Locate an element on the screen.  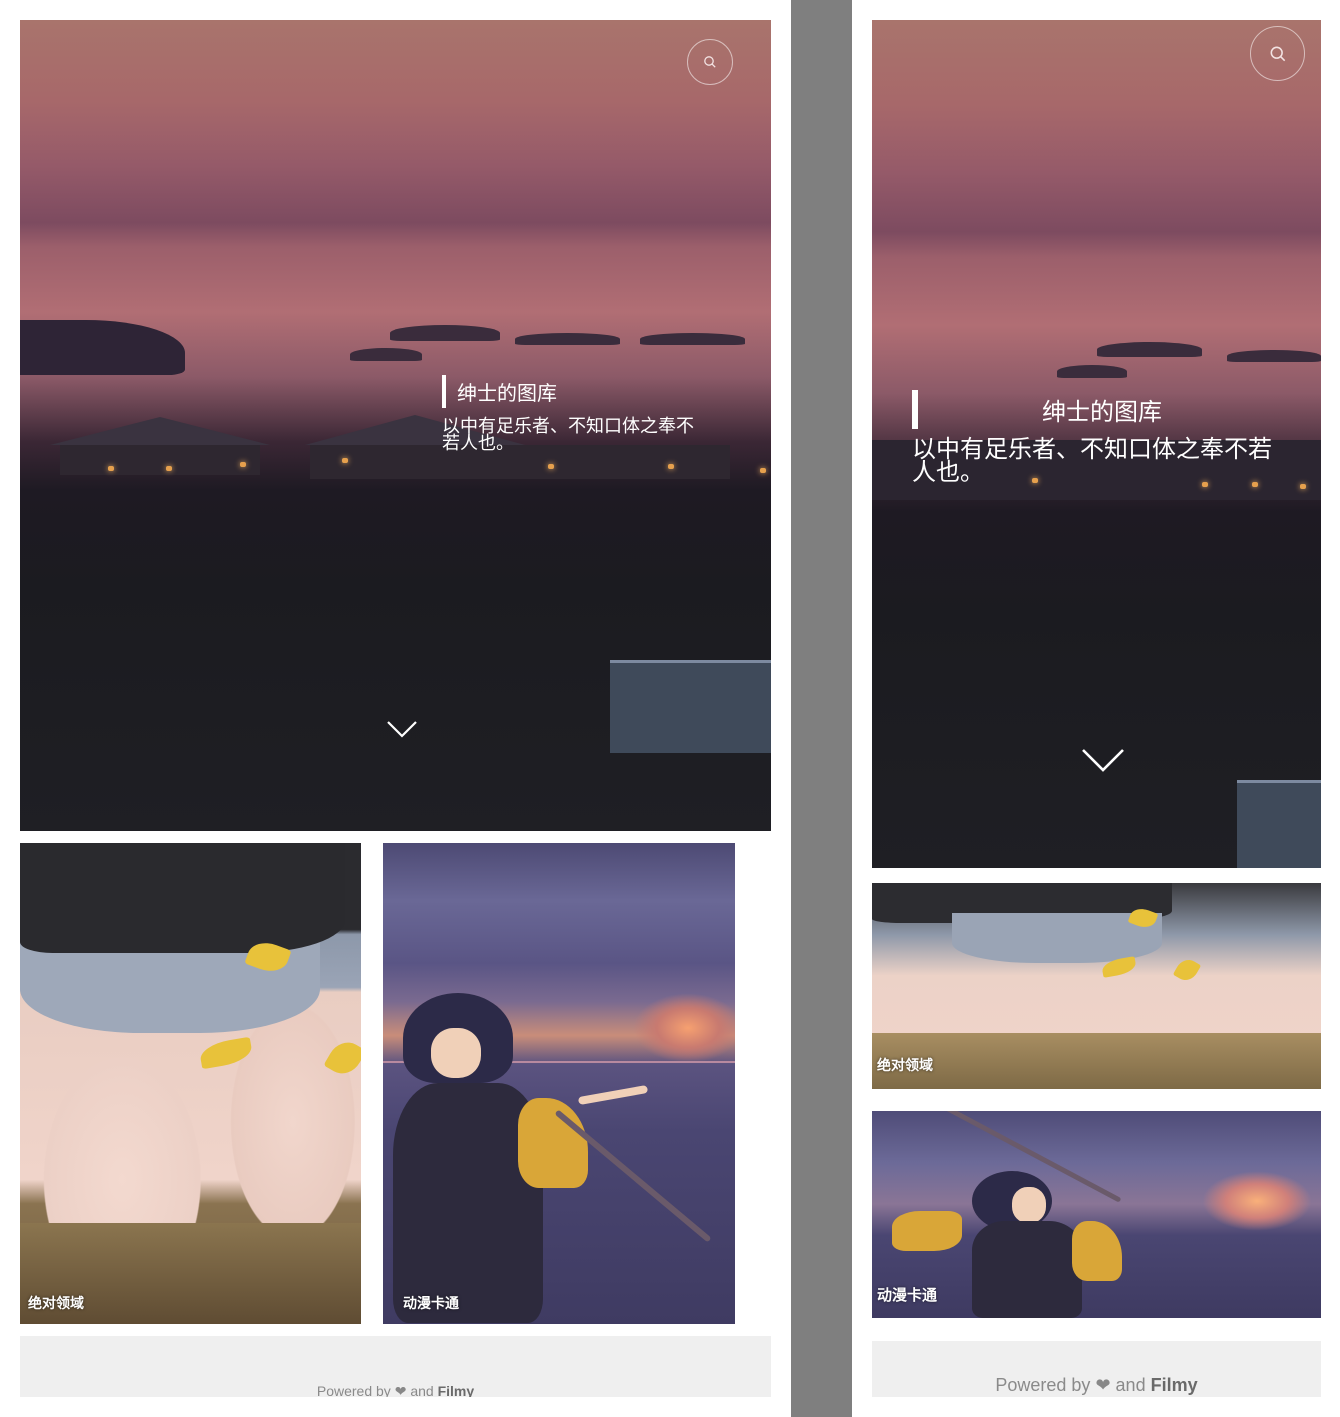
card-image-ground is located at coordinates (1096, 1061).